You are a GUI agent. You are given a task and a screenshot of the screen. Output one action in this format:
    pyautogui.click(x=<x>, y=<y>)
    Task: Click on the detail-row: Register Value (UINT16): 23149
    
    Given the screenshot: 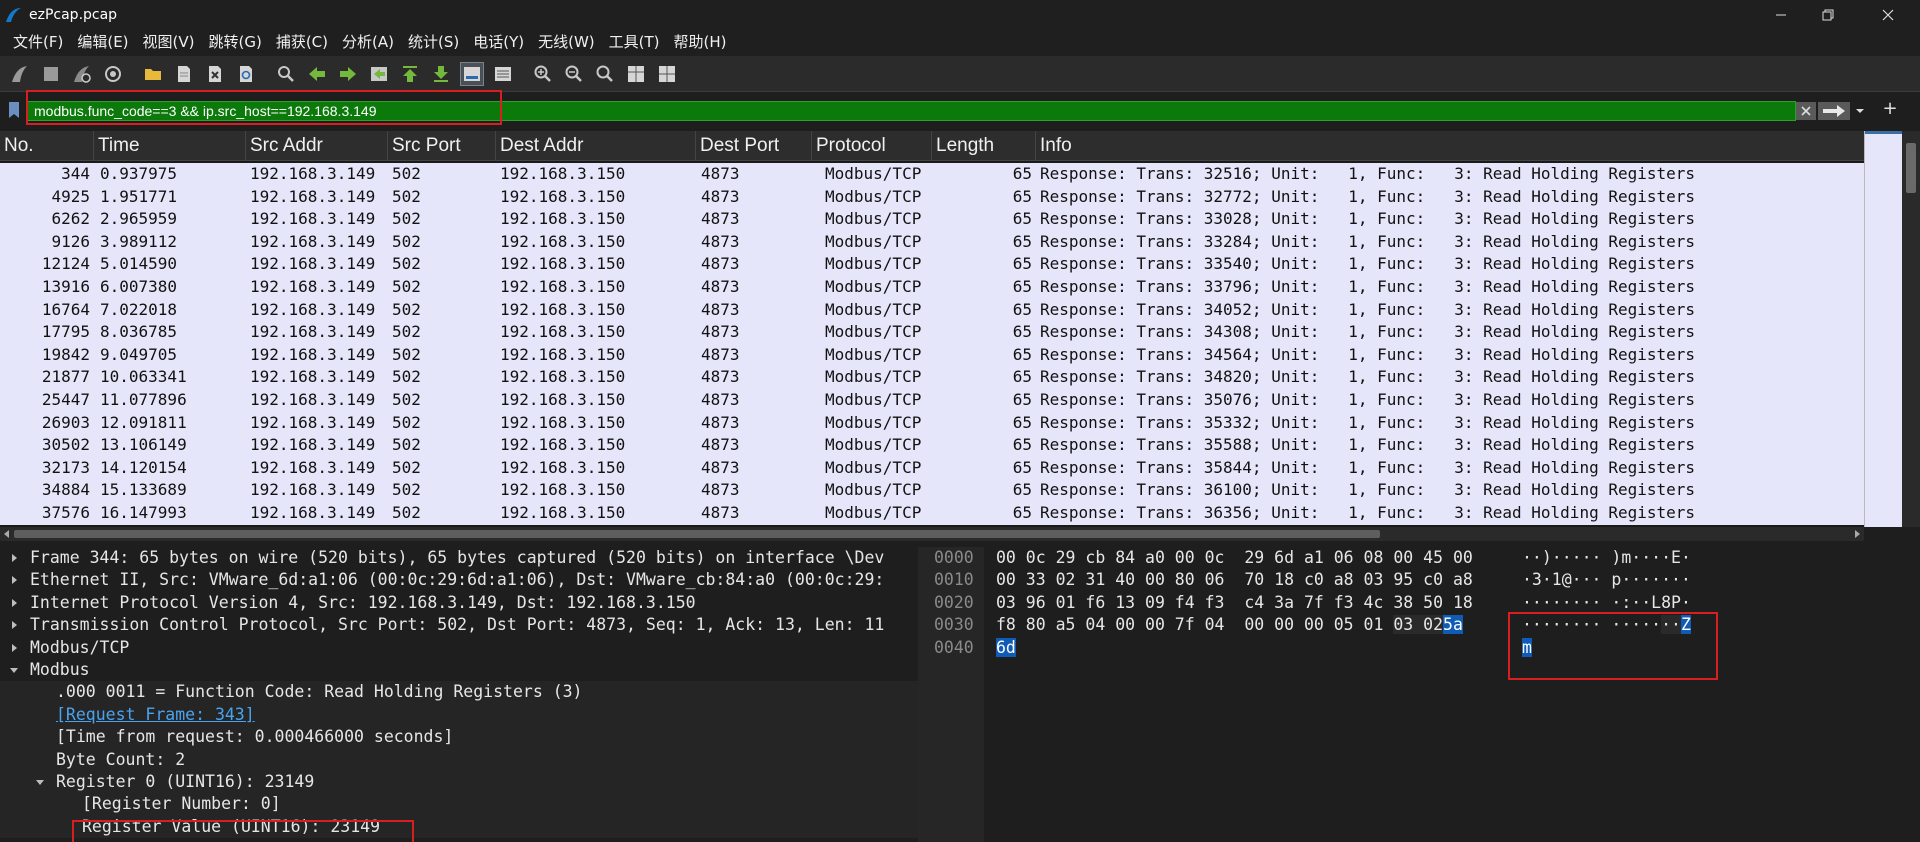 What is the action you would take?
    pyautogui.click(x=459, y=827)
    